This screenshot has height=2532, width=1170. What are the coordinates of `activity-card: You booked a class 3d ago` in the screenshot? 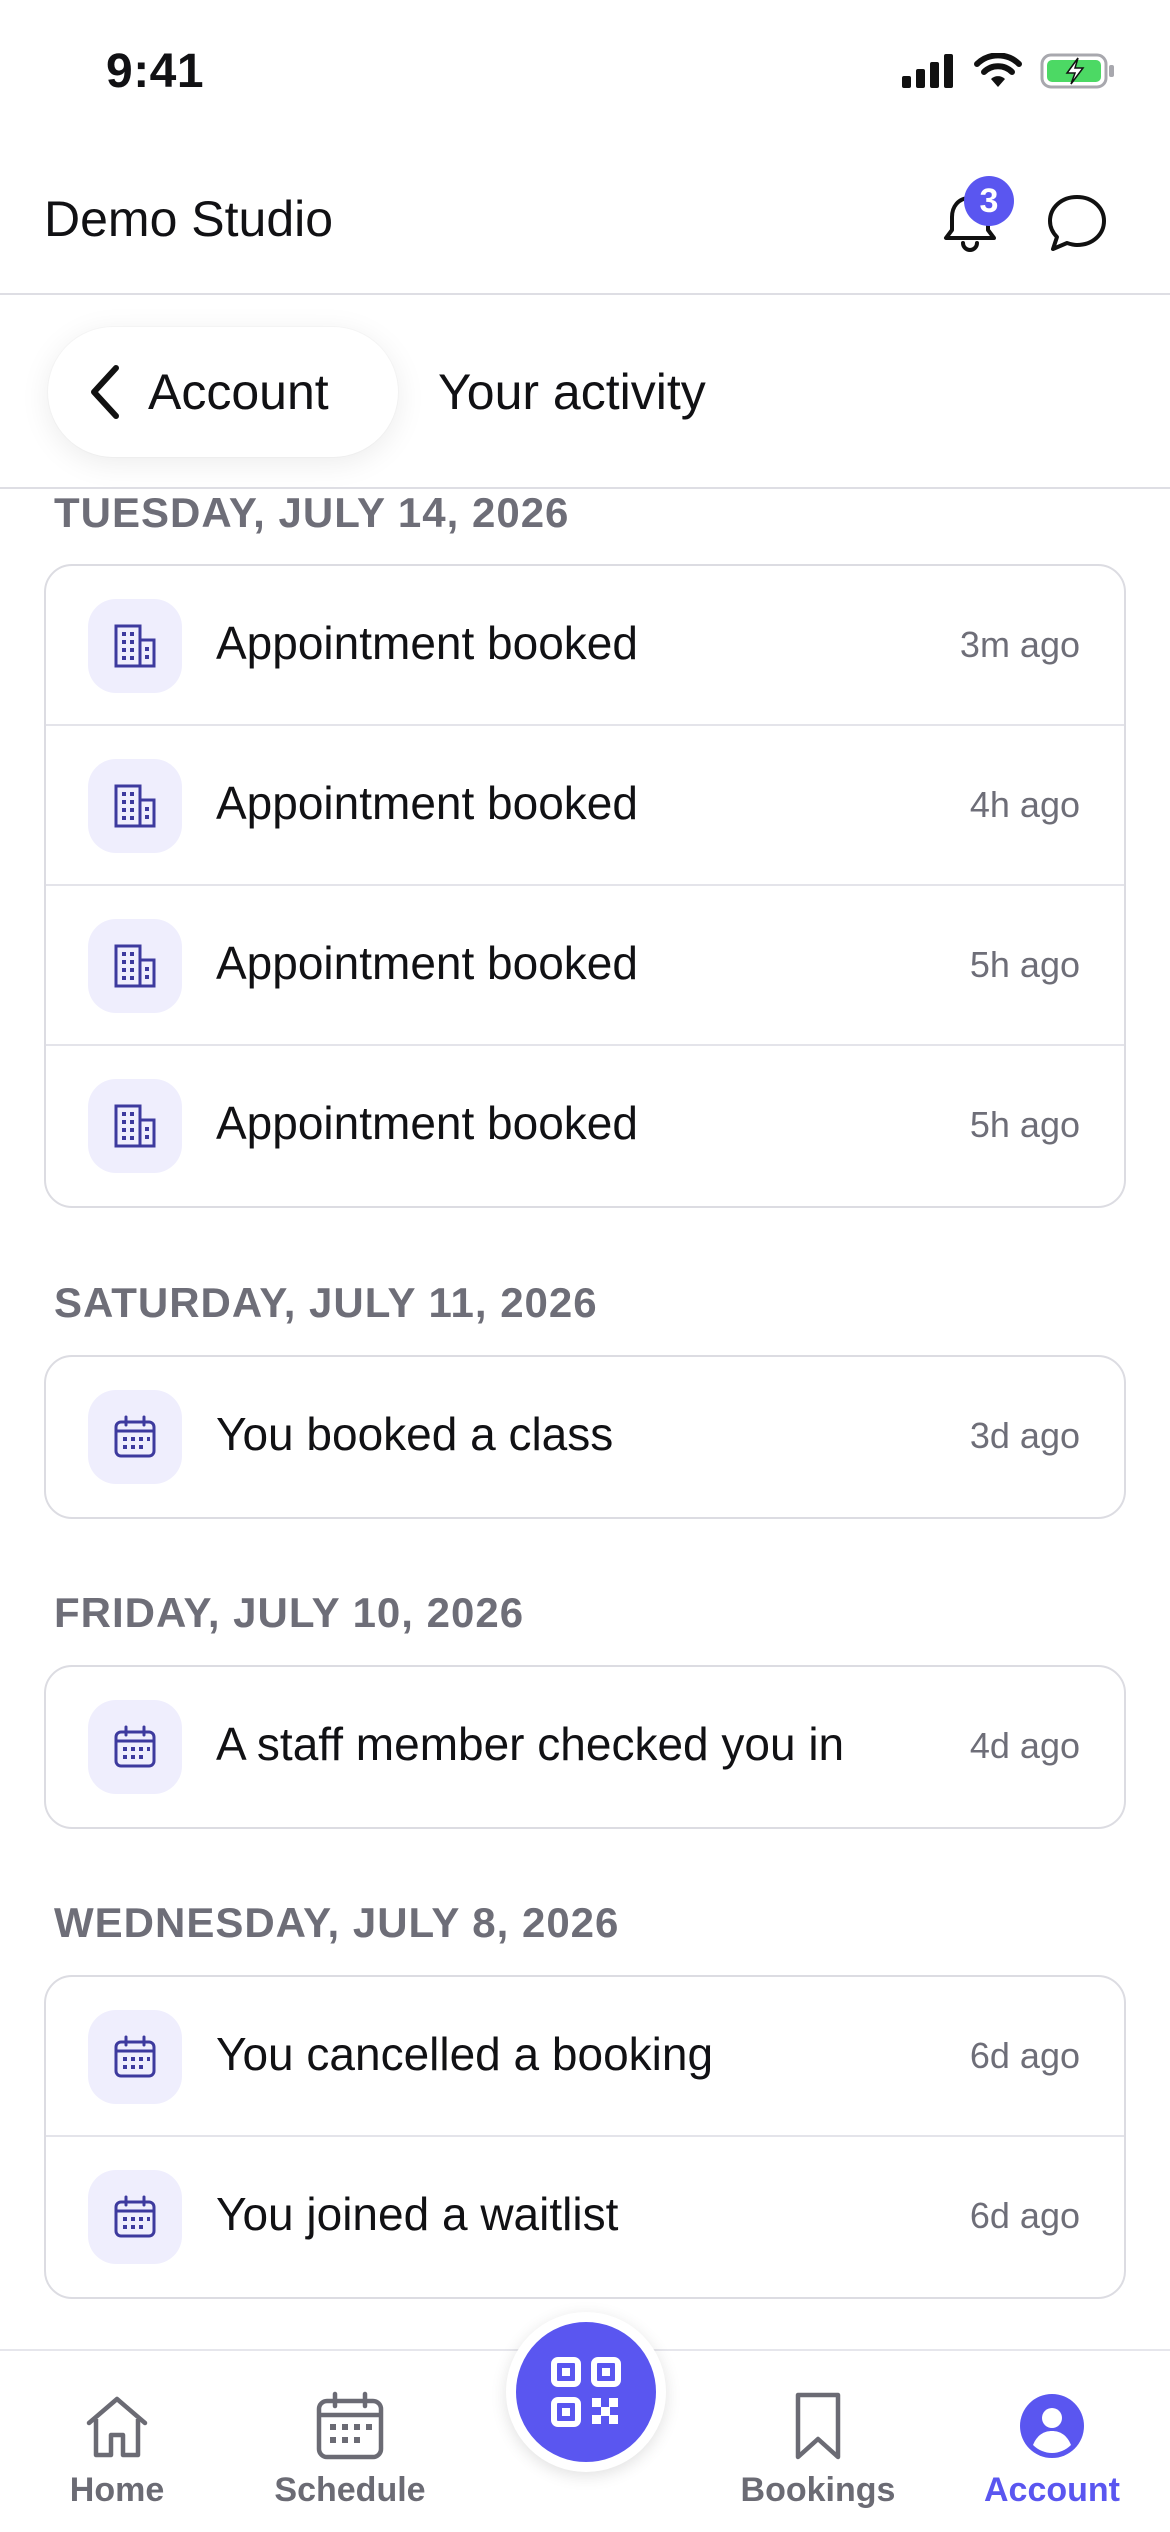 It's located at (585, 1437).